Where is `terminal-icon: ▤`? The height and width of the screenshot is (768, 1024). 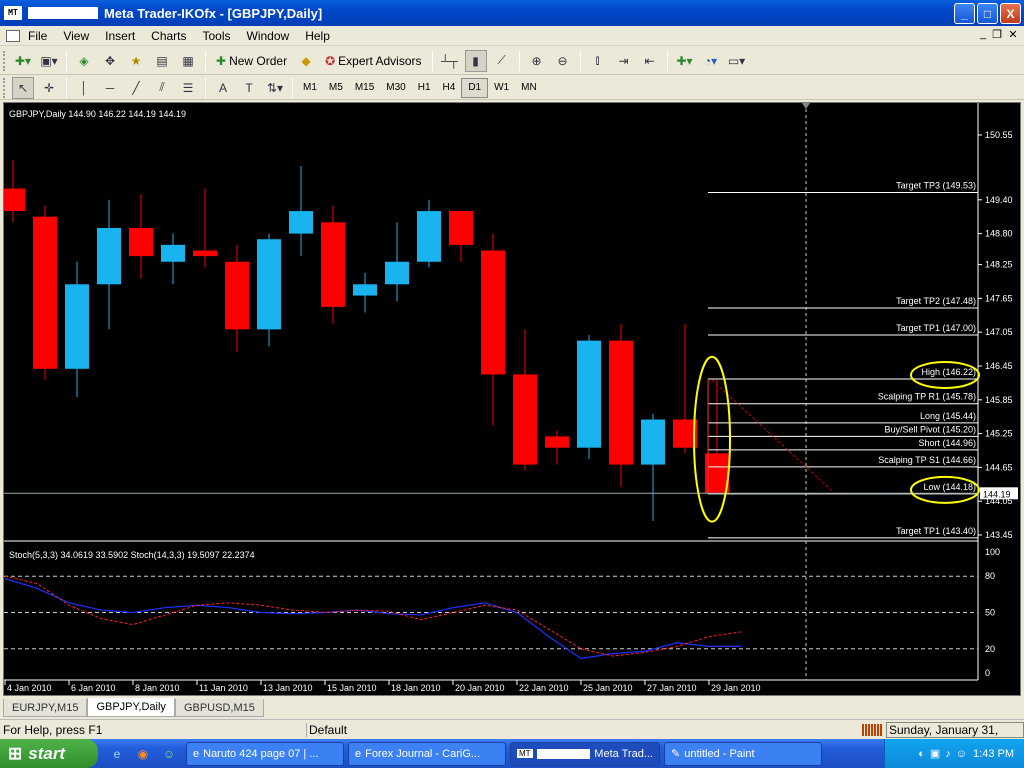
terminal-icon: ▤ is located at coordinates (162, 61).